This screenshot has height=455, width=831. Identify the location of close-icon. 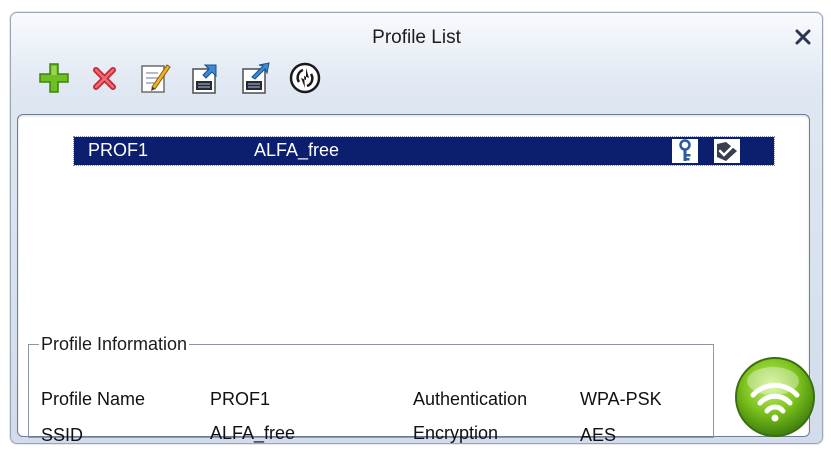
(803, 37).